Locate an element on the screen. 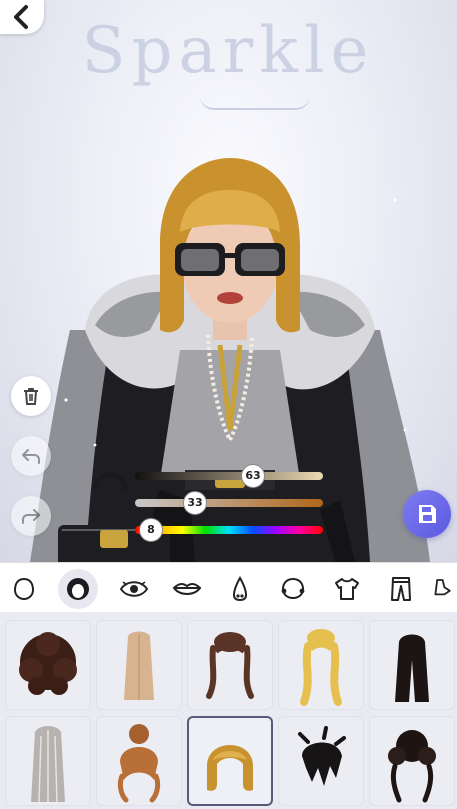 Image resolution: width=457 pixels, height=809 pixels. tab-face-shape is located at coordinates (24, 589).